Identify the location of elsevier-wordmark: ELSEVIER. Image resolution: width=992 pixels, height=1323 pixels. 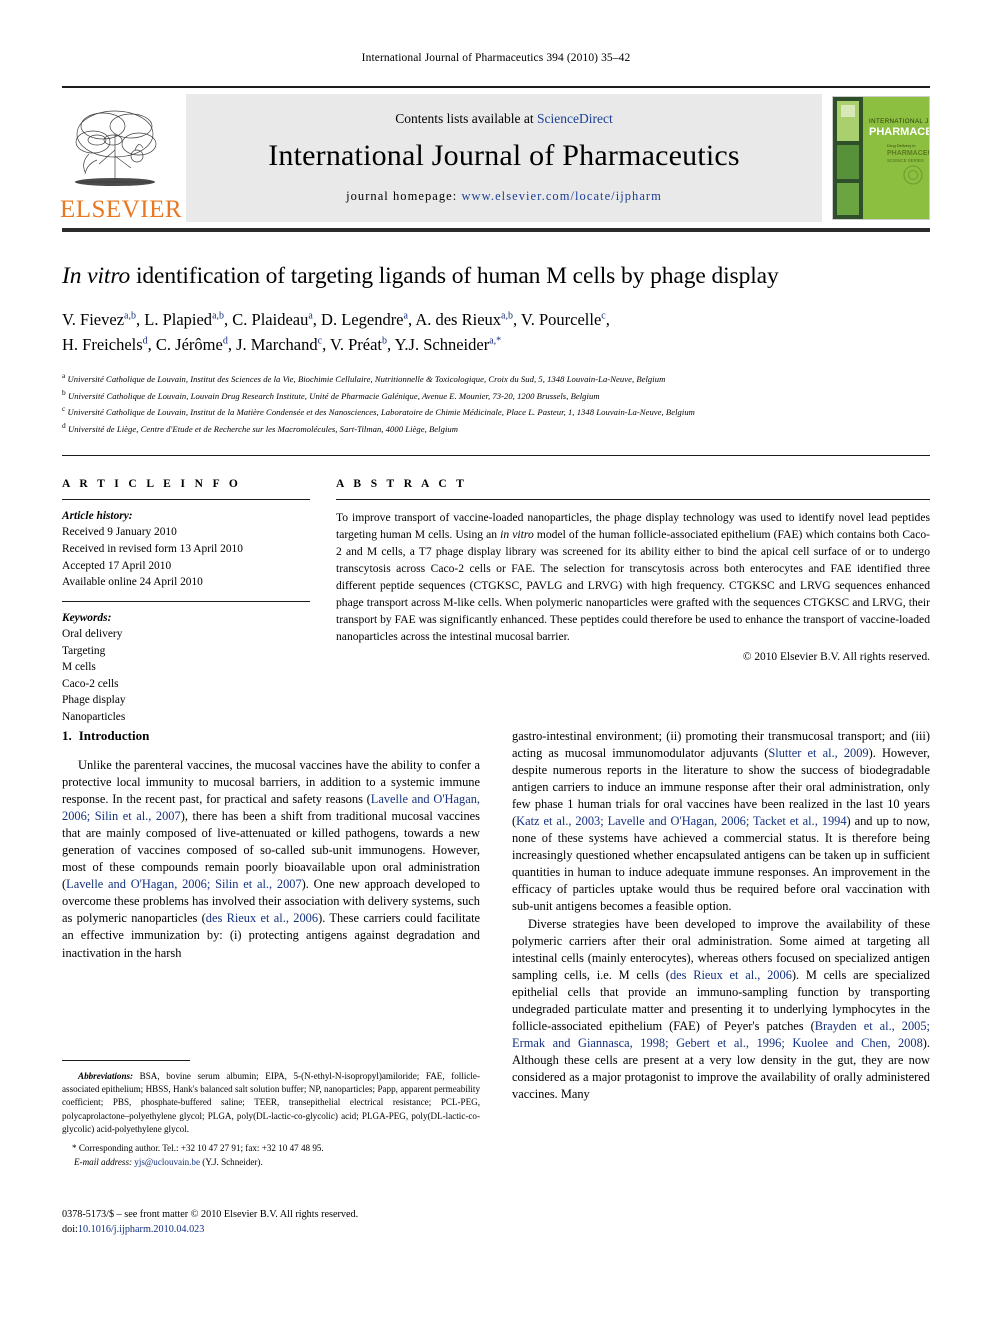
(121, 209).